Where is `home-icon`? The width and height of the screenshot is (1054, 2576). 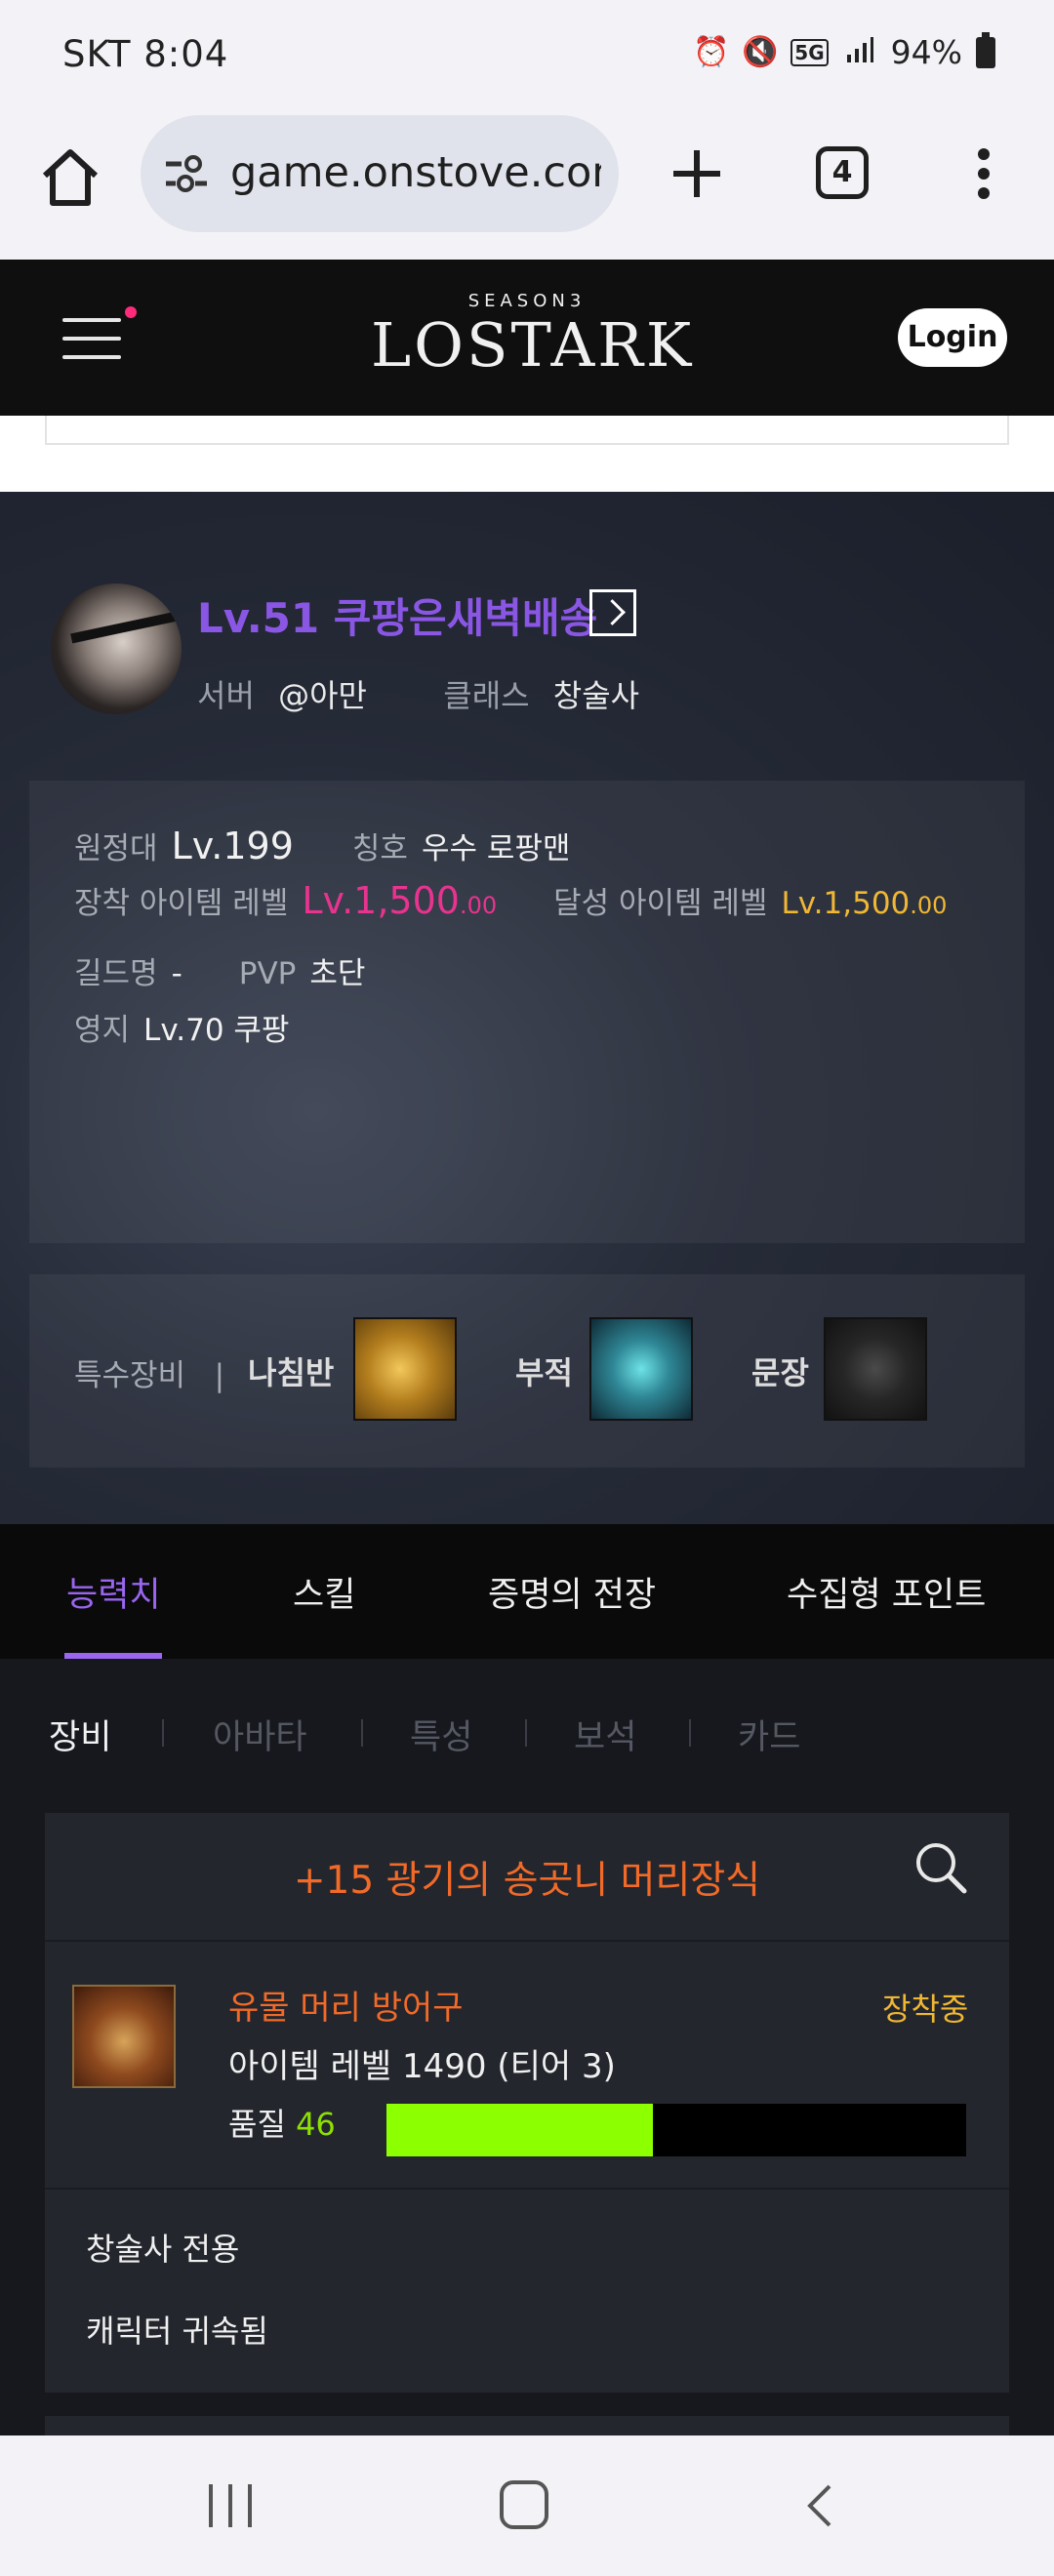
home-icon is located at coordinates (70, 177).